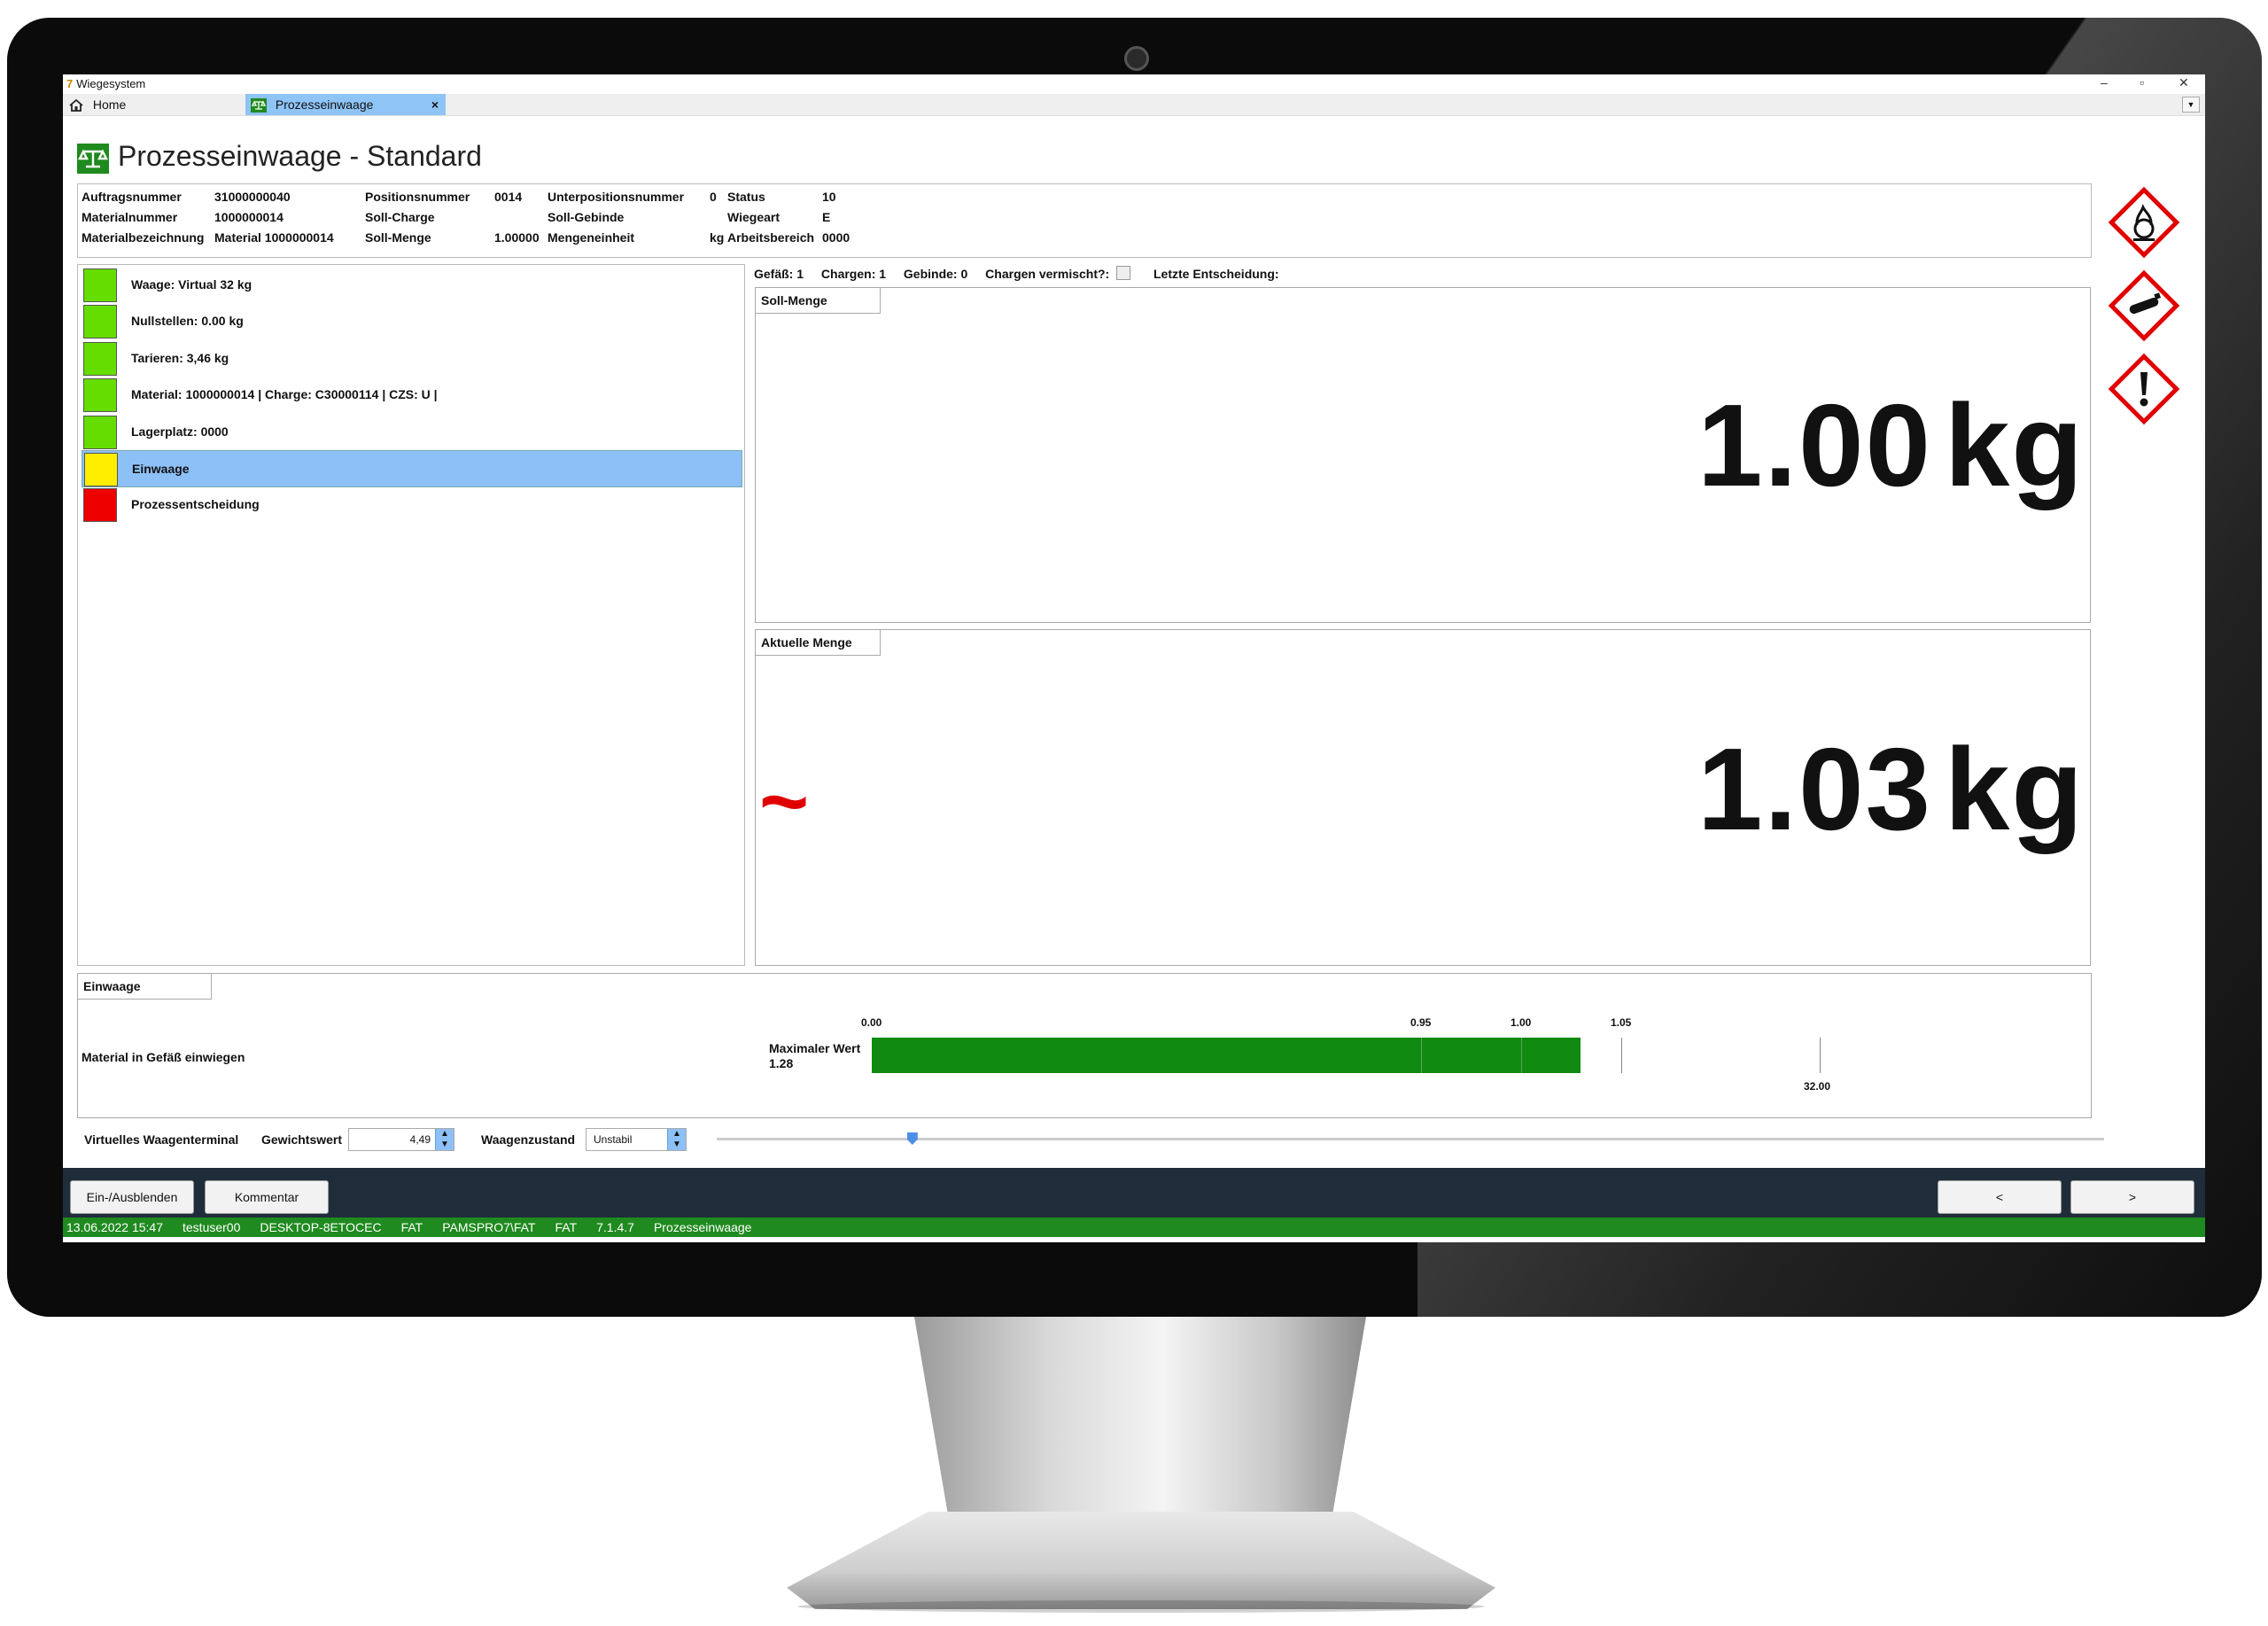 The width and height of the screenshot is (2268, 1626). I want to click on status-field: PAMSPRO7\FAT, so click(489, 1227).